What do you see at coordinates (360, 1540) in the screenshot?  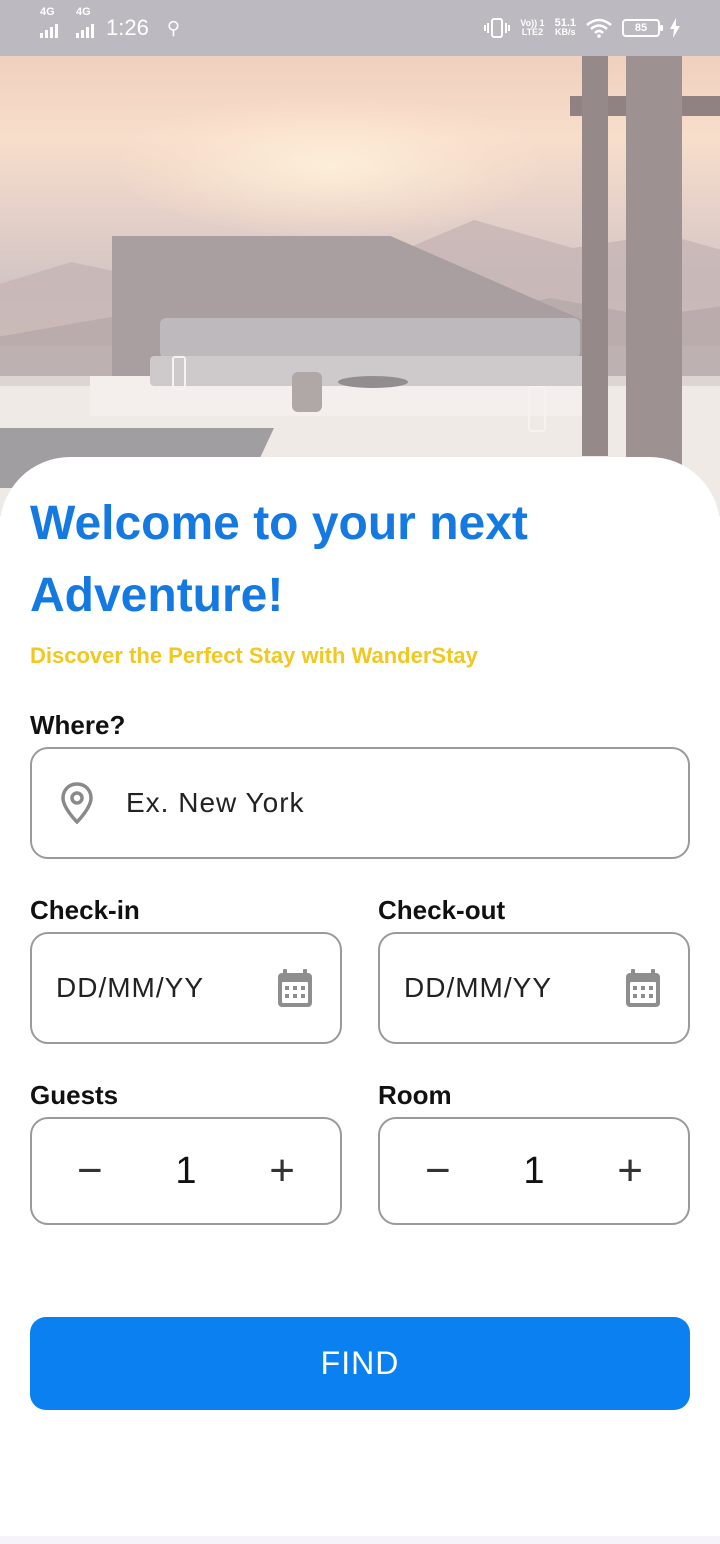 I see `bottom-nav-strip` at bounding box center [360, 1540].